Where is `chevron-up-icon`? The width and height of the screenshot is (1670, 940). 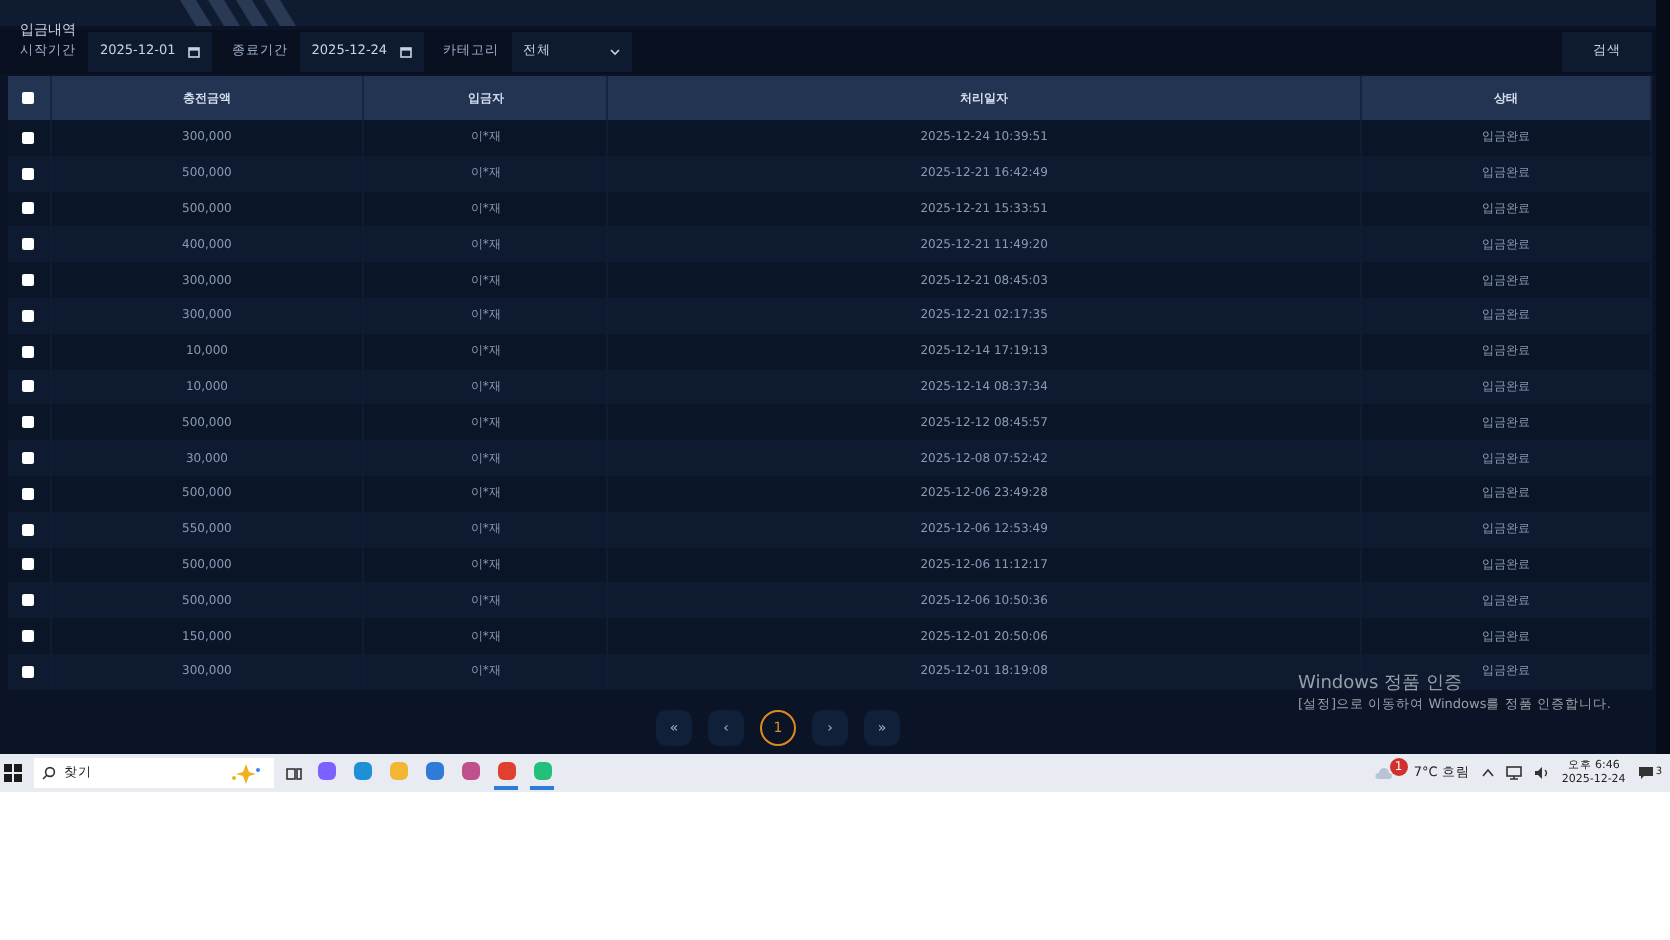
chevron-up-icon is located at coordinates (1487, 773).